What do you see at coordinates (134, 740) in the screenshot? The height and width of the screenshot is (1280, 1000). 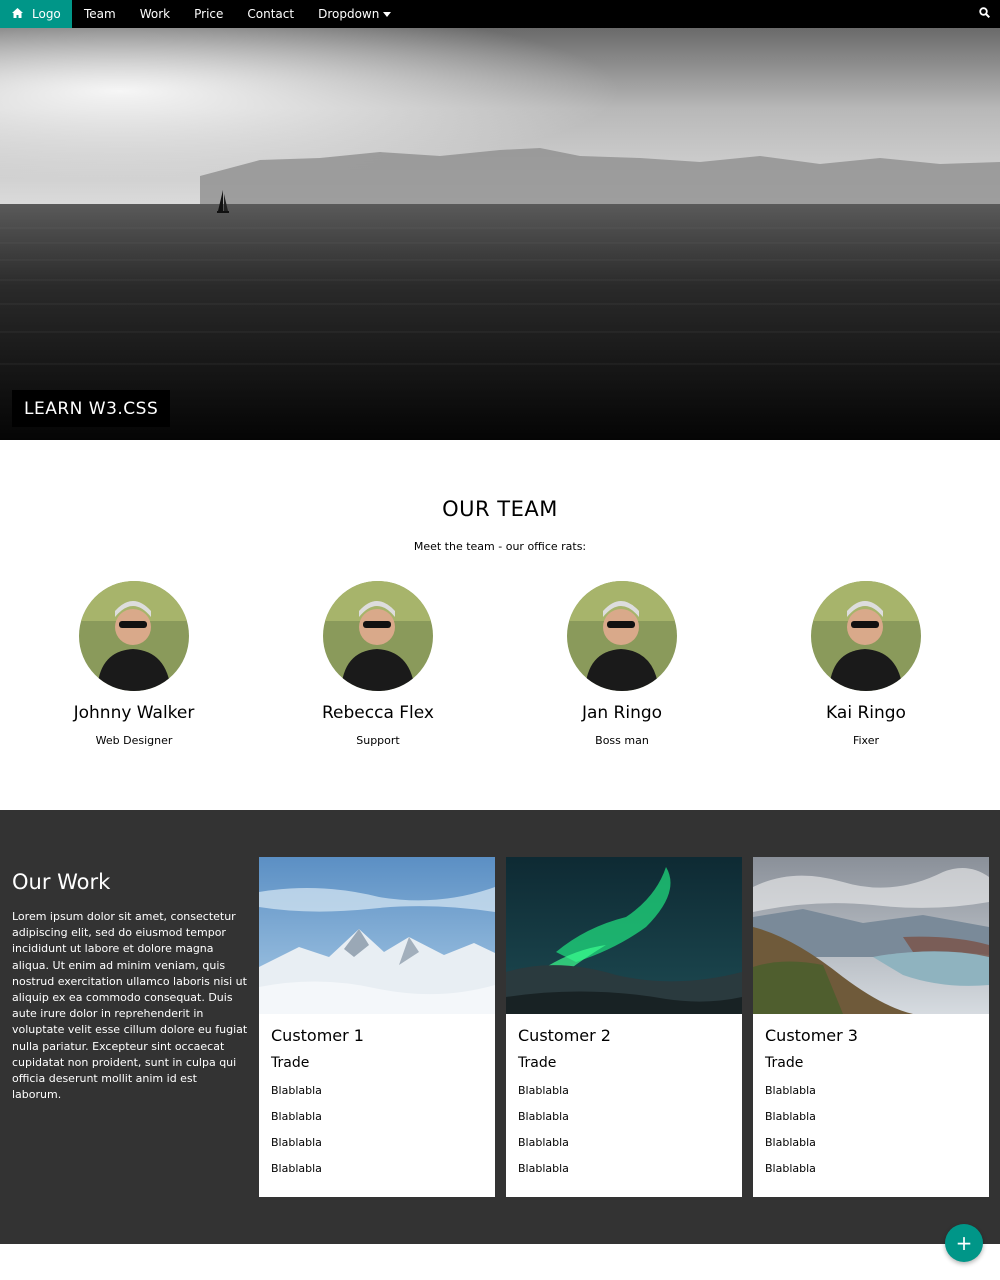 I see `member-role: Web Designer` at bounding box center [134, 740].